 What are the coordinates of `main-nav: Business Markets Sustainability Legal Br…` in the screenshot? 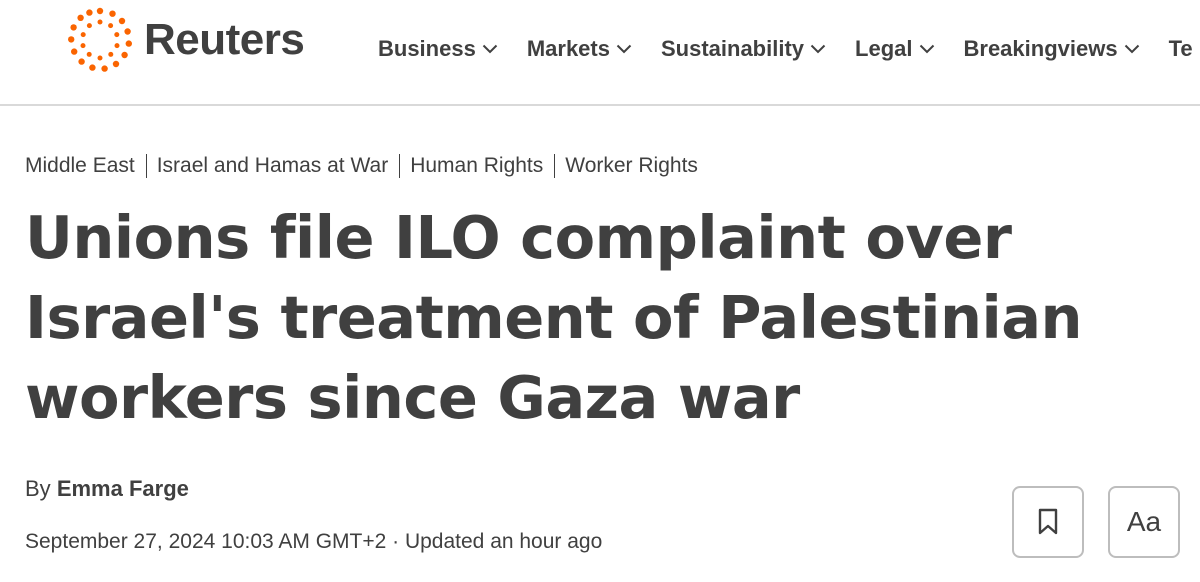 It's located at (785, 49).